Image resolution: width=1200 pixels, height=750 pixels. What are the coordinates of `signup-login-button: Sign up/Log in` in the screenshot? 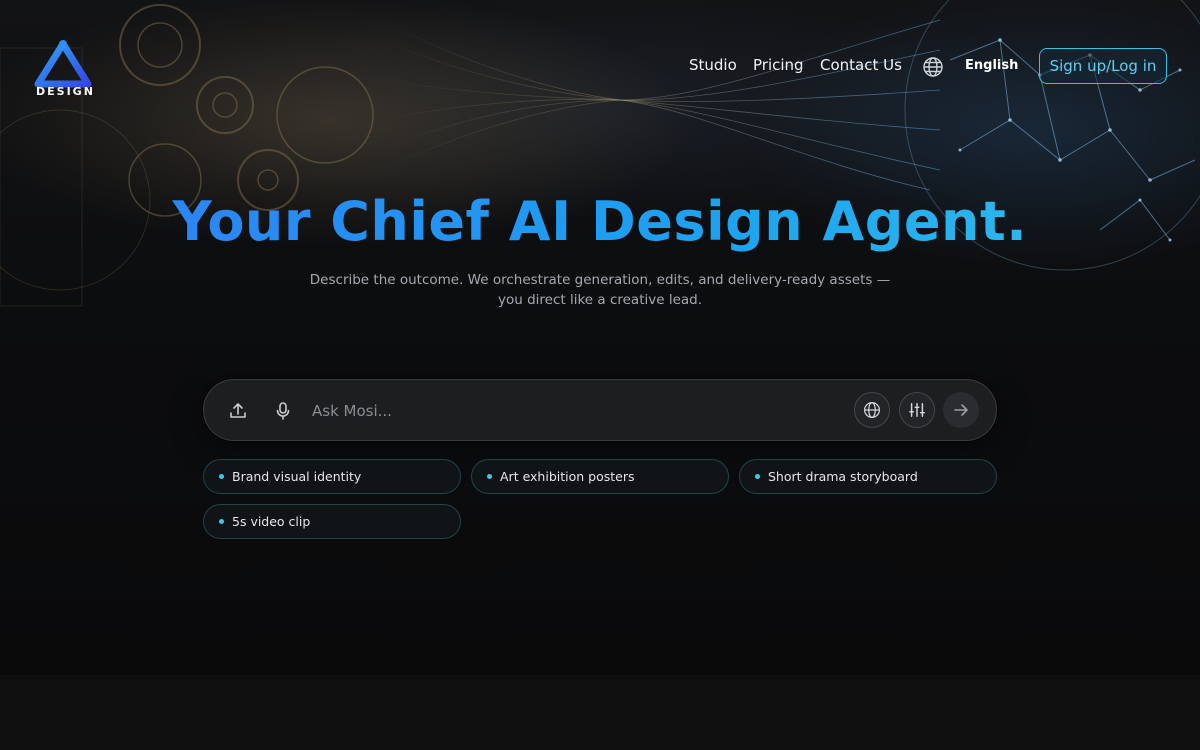 It's located at (1103, 66).